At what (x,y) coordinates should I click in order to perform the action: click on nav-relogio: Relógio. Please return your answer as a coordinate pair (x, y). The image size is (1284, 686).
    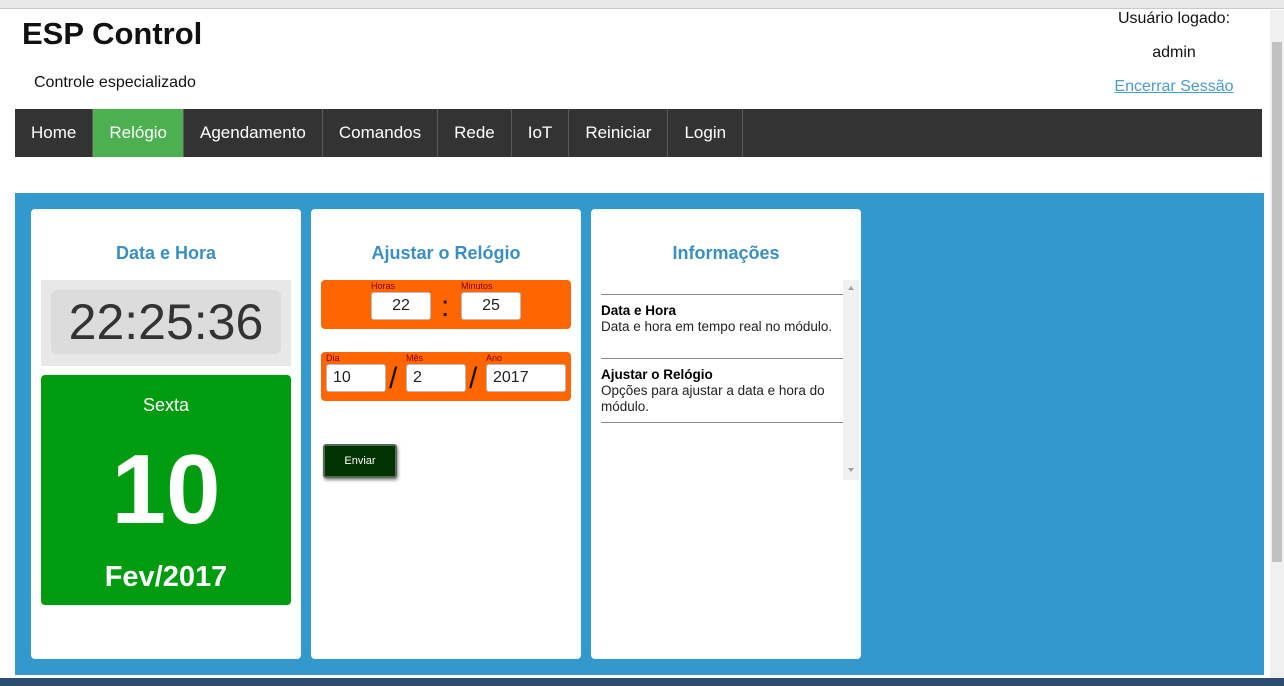
    Looking at the image, I should click on (139, 133).